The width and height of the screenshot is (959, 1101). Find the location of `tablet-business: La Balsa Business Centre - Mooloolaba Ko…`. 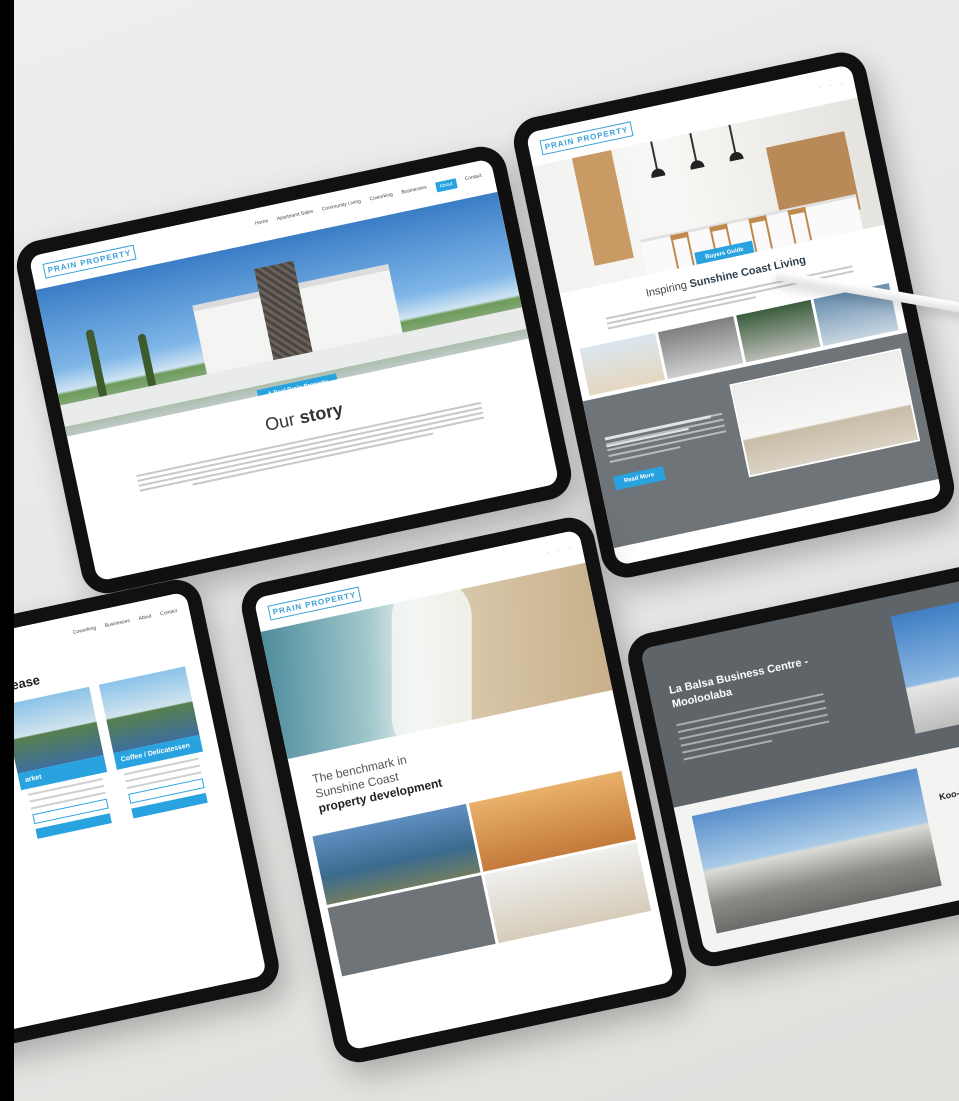

tablet-business: La Balsa Business Centre - Mooloolaba Ko… is located at coordinates (791, 760).